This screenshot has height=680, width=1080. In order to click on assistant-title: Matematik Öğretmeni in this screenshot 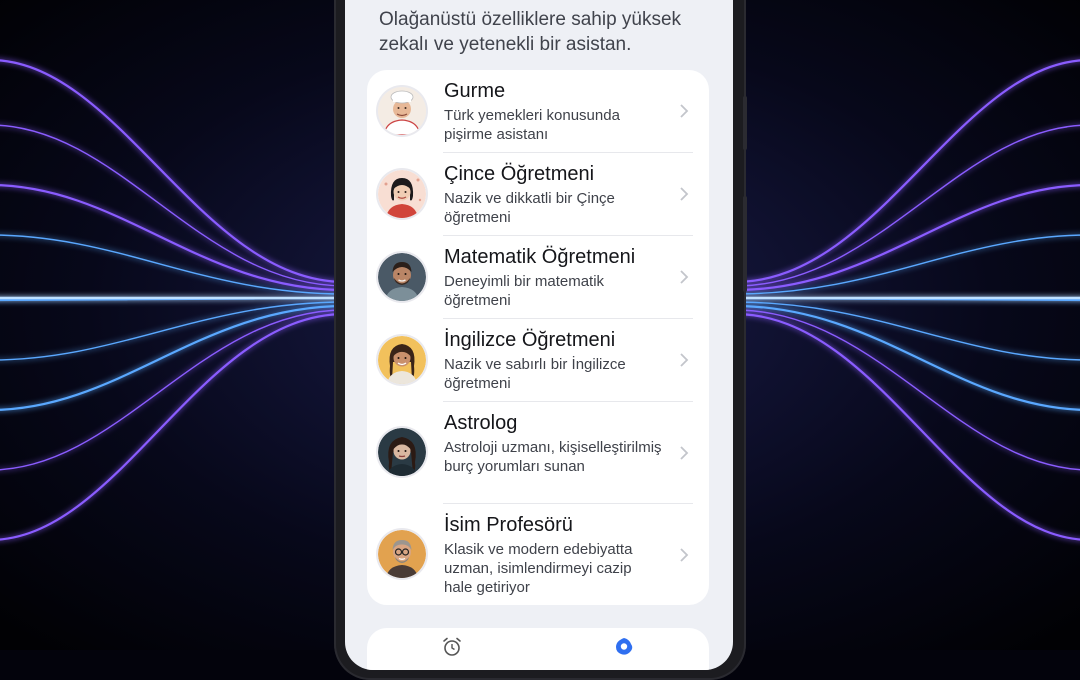, I will do `click(540, 257)`.